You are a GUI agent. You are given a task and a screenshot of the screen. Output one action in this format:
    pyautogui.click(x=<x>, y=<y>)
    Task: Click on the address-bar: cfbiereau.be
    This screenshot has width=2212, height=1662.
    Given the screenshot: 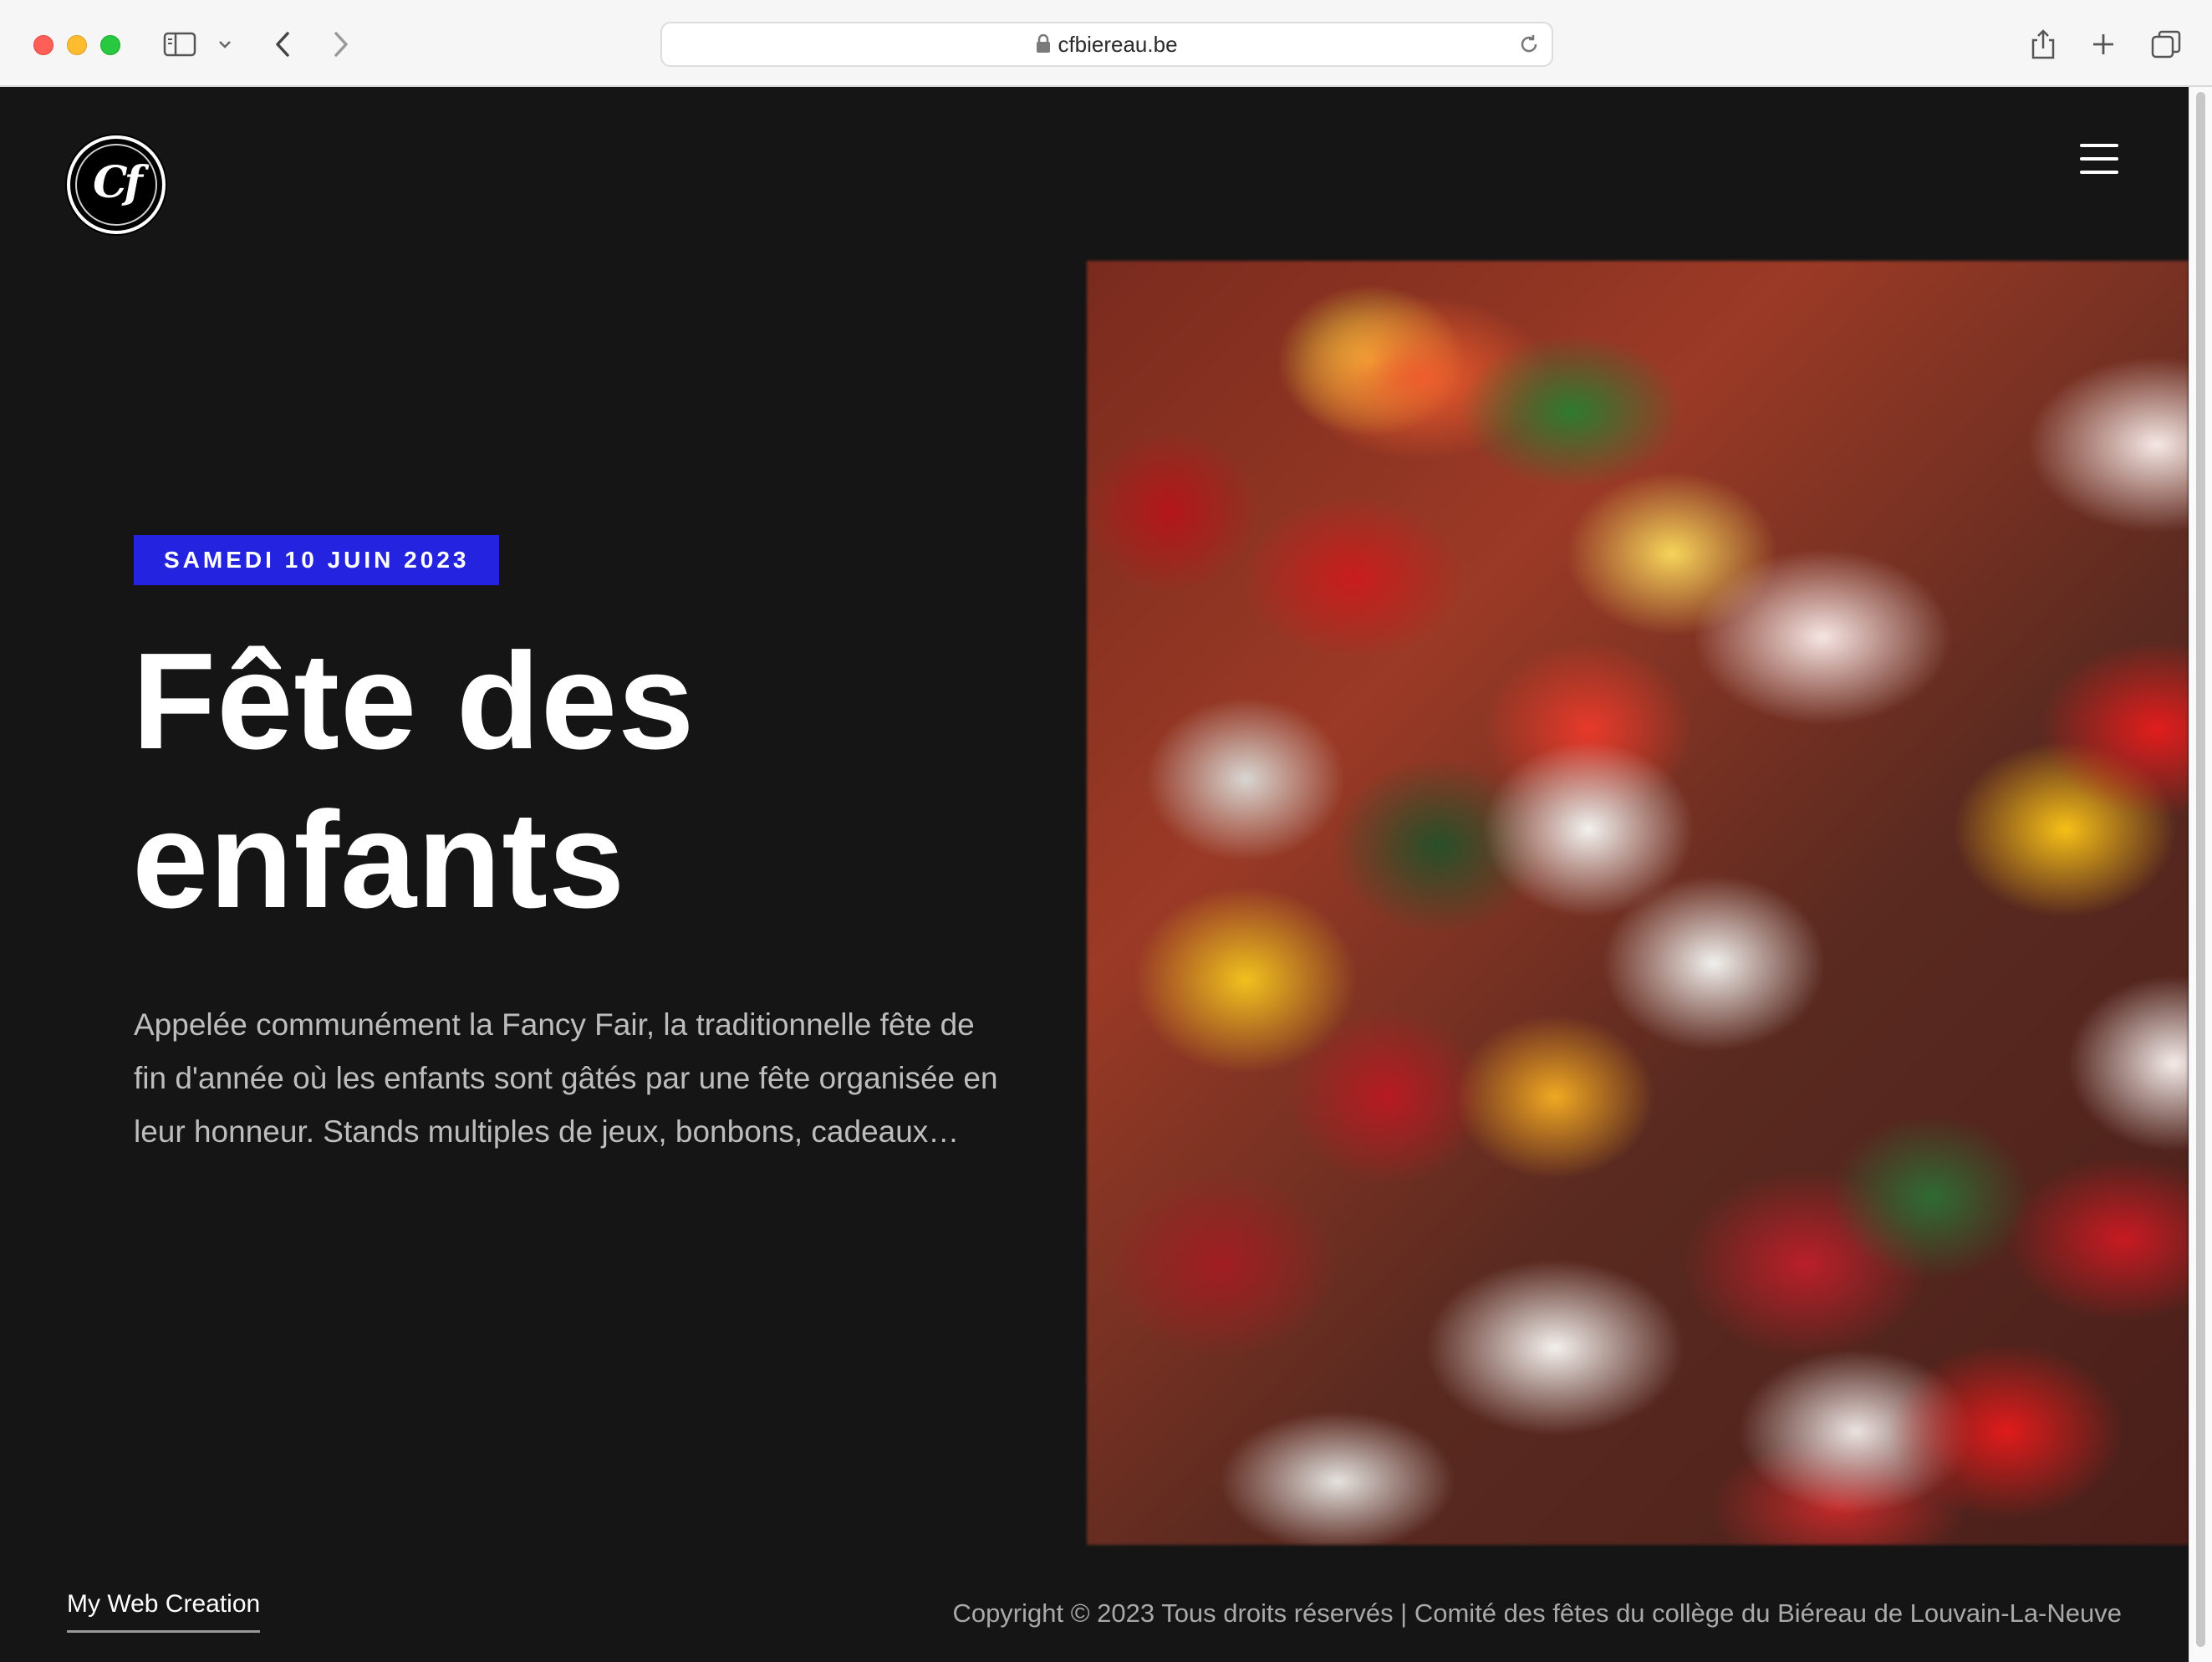 What is the action you would take?
    pyautogui.click(x=1106, y=44)
    